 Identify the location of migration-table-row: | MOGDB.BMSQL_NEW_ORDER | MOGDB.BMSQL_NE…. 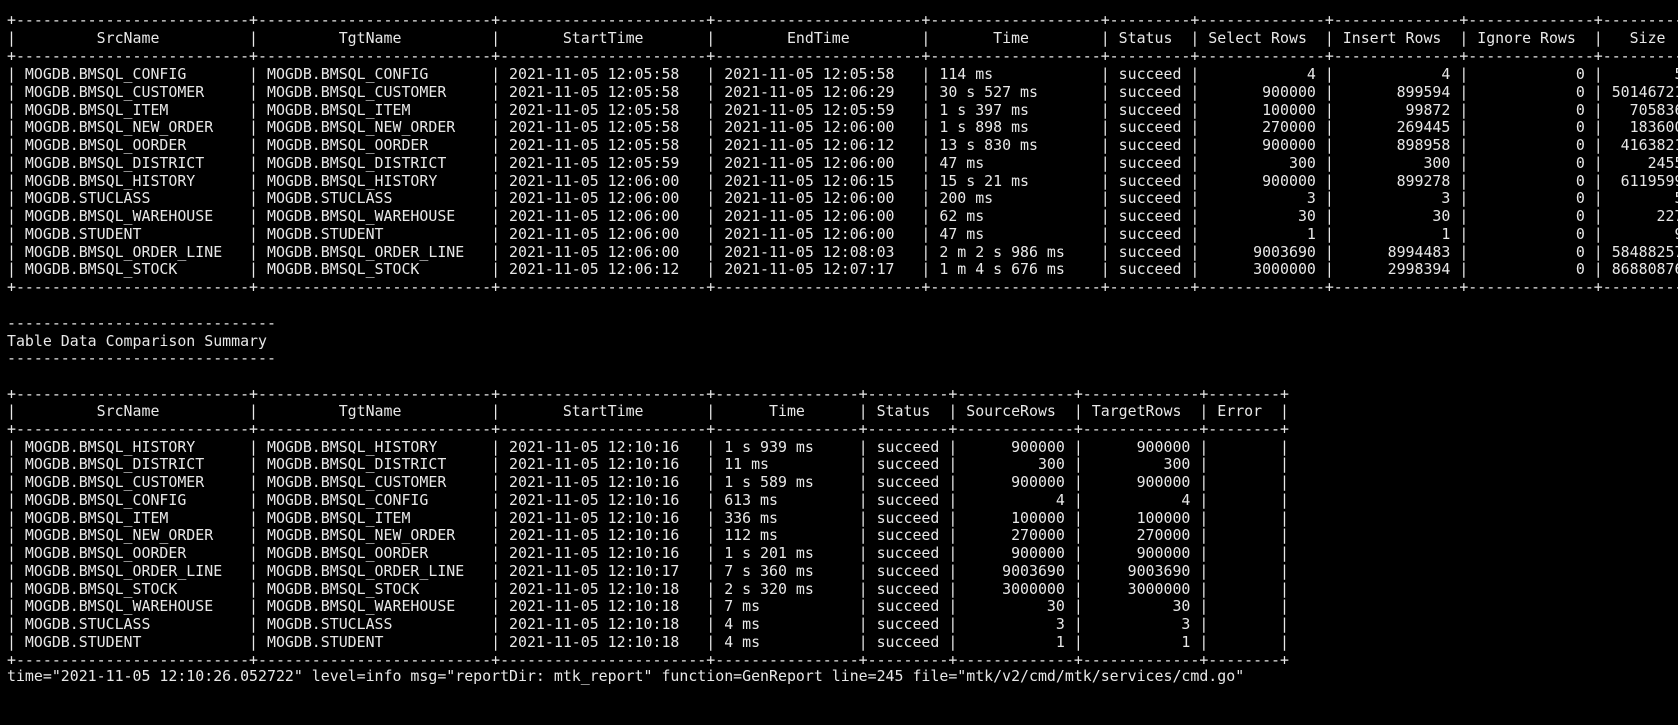
(842, 127).